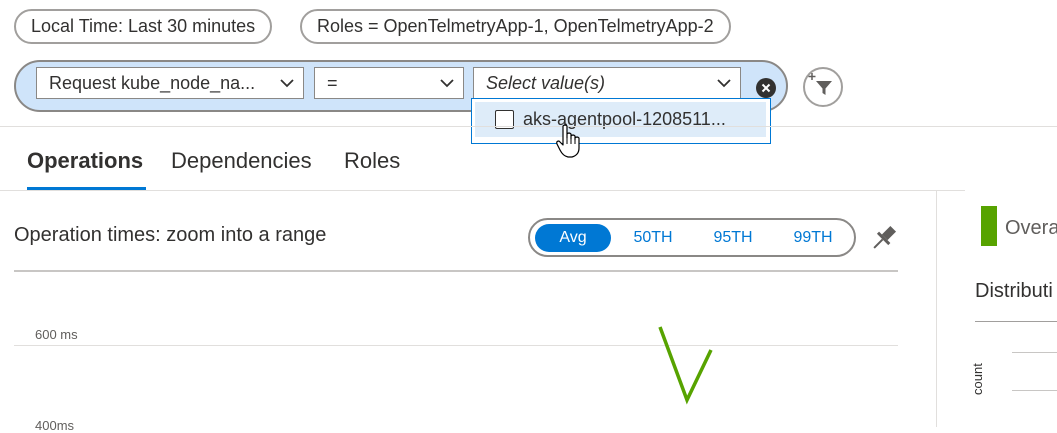  What do you see at coordinates (733, 238) in the screenshot?
I see `percentile-95-button: 95TH` at bounding box center [733, 238].